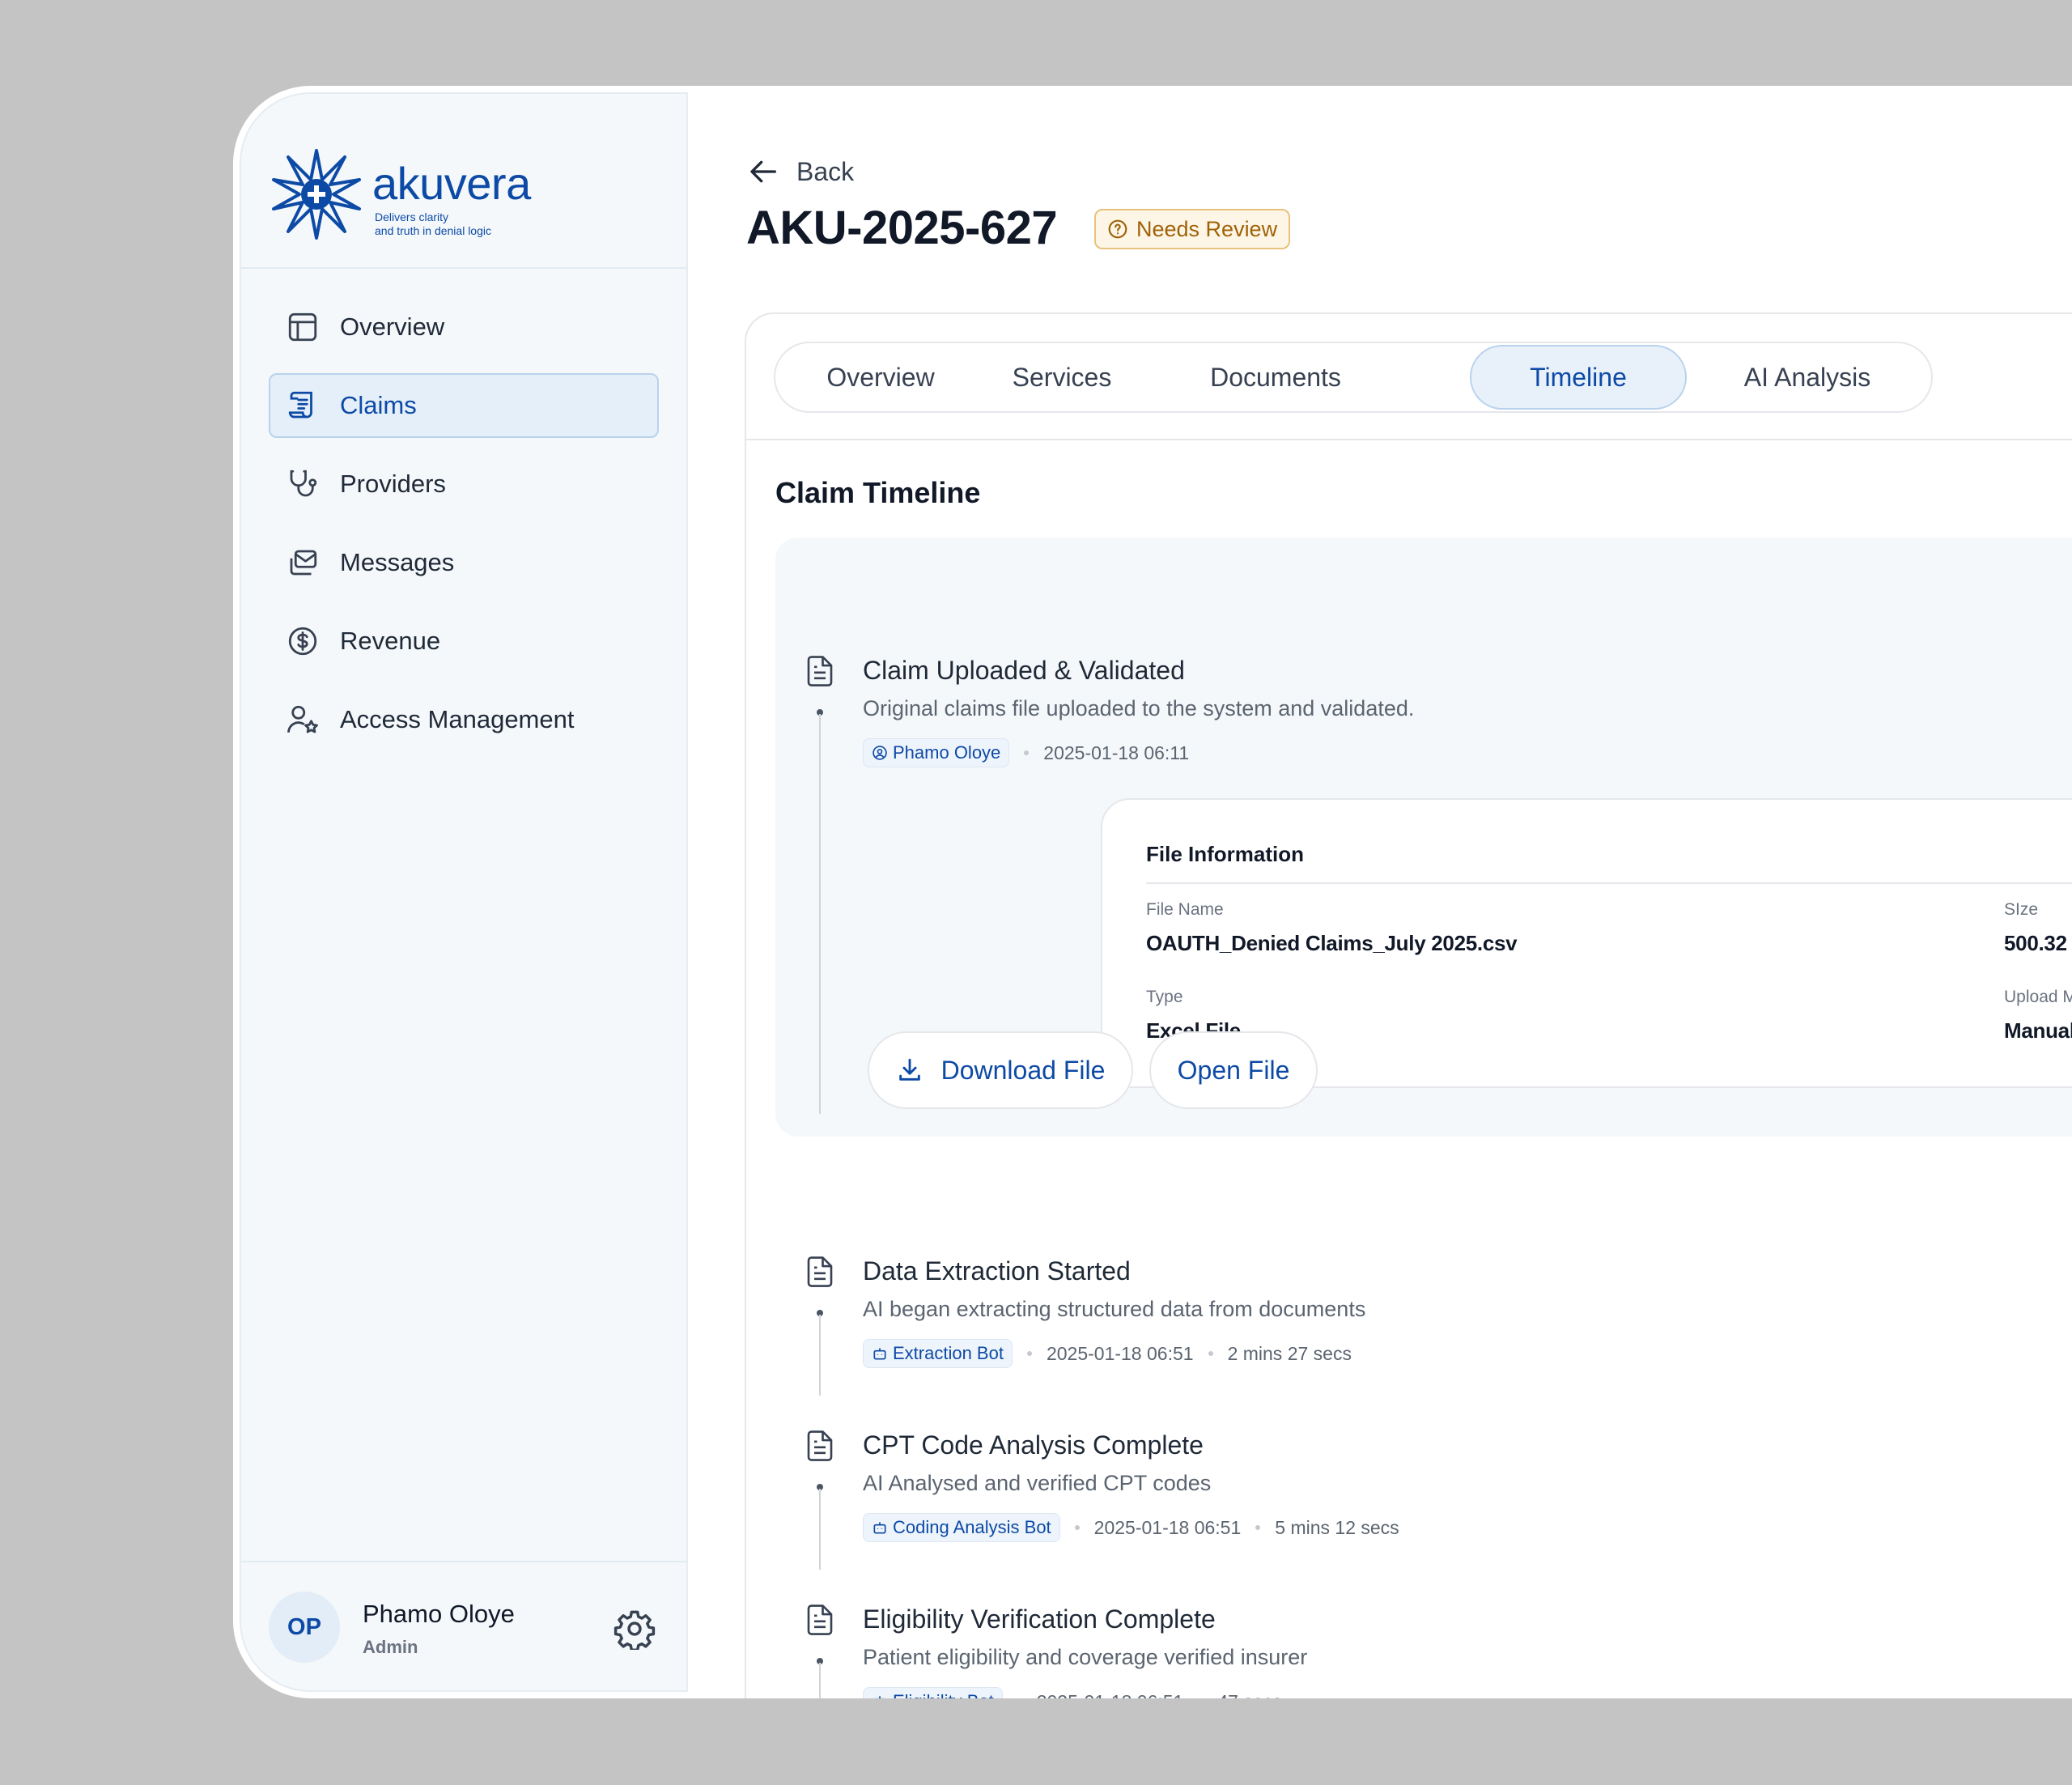  What do you see at coordinates (1275, 377) in the screenshot?
I see `tab-documents: Documents` at bounding box center [1275, 377].